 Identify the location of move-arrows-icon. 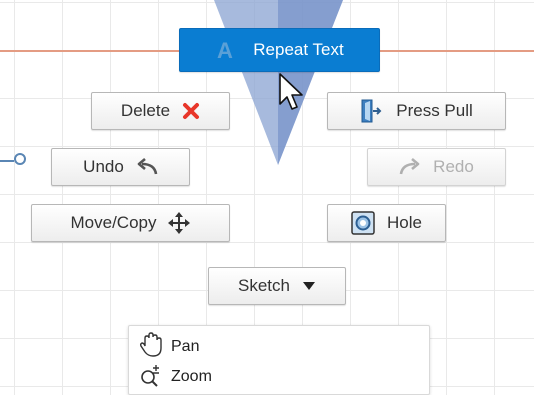
(179, 223).